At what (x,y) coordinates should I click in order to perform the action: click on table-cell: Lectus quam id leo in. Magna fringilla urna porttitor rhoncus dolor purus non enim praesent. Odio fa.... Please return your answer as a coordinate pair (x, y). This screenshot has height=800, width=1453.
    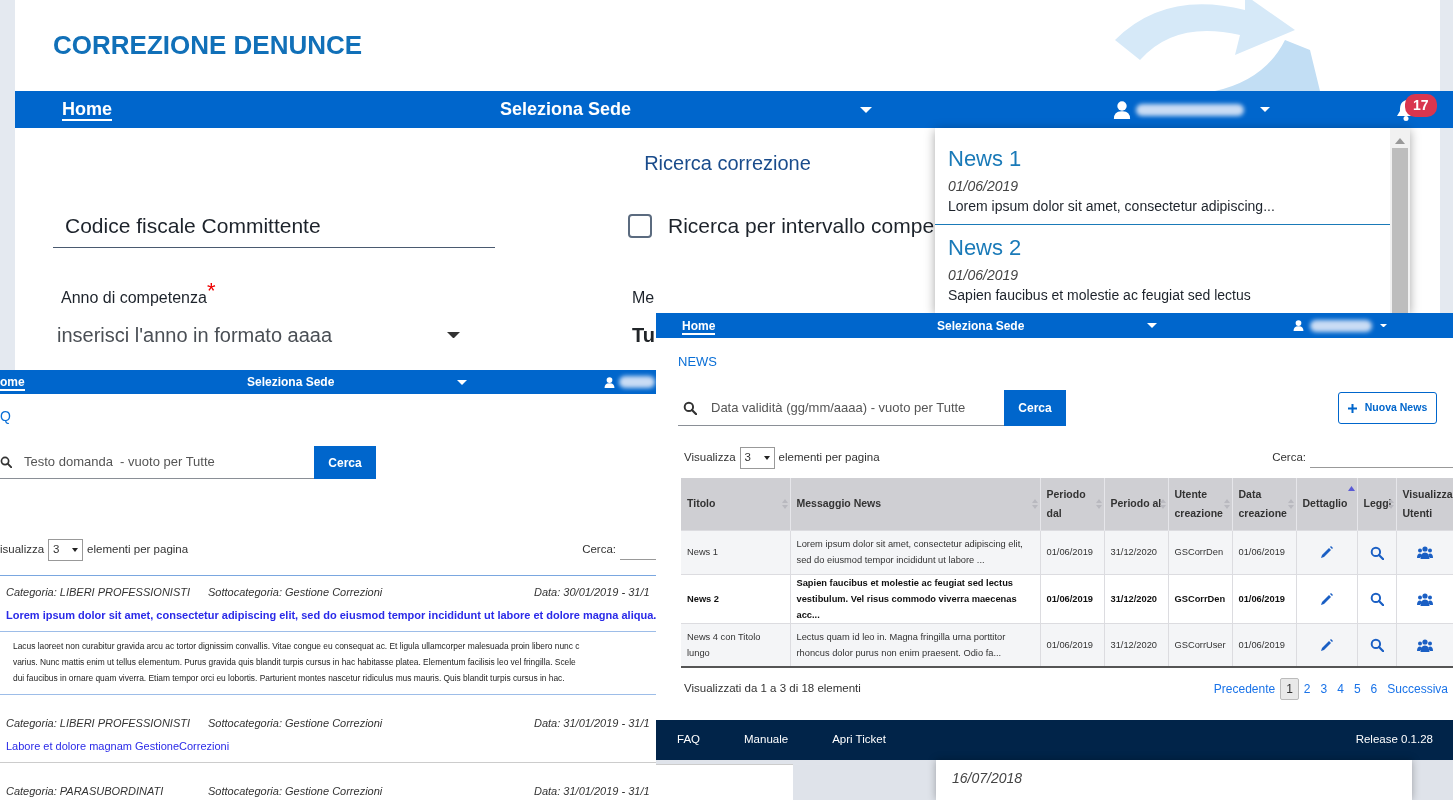
    Looking at the image, I should click on (915, 645).